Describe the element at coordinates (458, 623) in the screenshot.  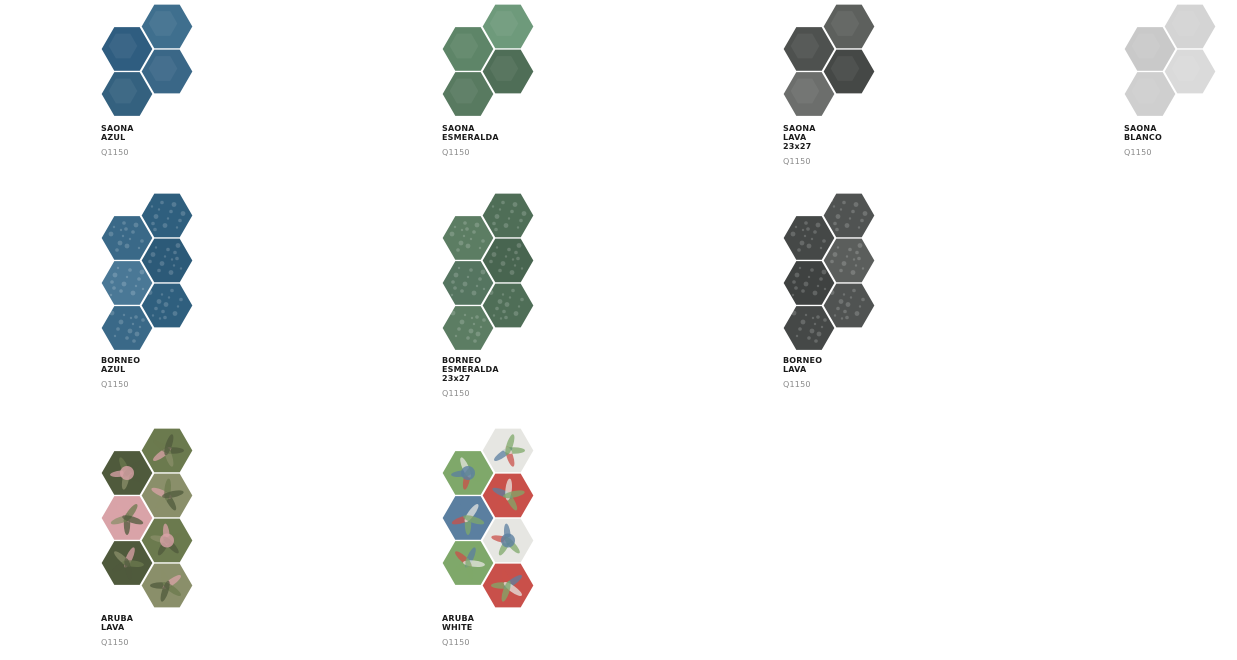
I see `product-name: ARUBA WHITE` at that location.